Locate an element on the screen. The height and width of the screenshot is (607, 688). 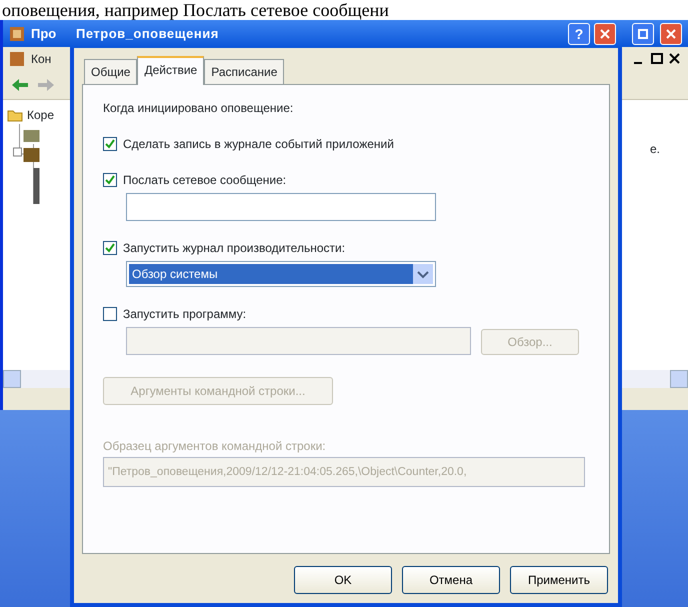
sample-field: "Петров_оповещения,2009/12/12-21:04:05.265,\Object\Counter,20.0, is located at coordinates (344, 472).